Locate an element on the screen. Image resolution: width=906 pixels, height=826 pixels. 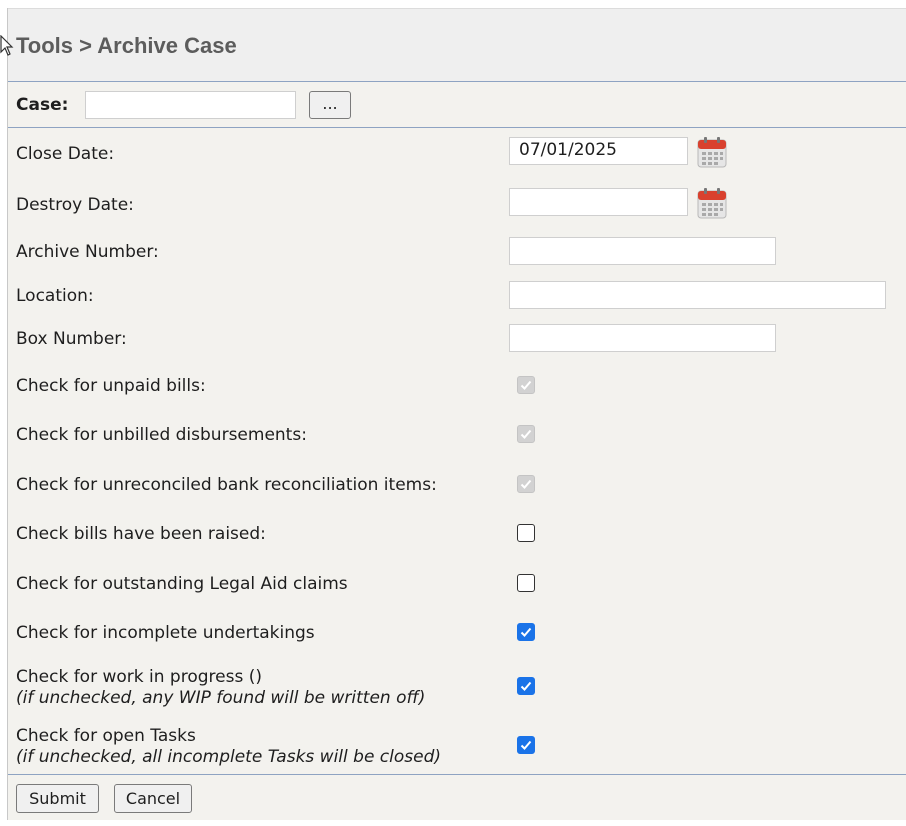
unbilled-disbursements-label: Check for unbilled disbursements: is located at coordinates (161, 435).